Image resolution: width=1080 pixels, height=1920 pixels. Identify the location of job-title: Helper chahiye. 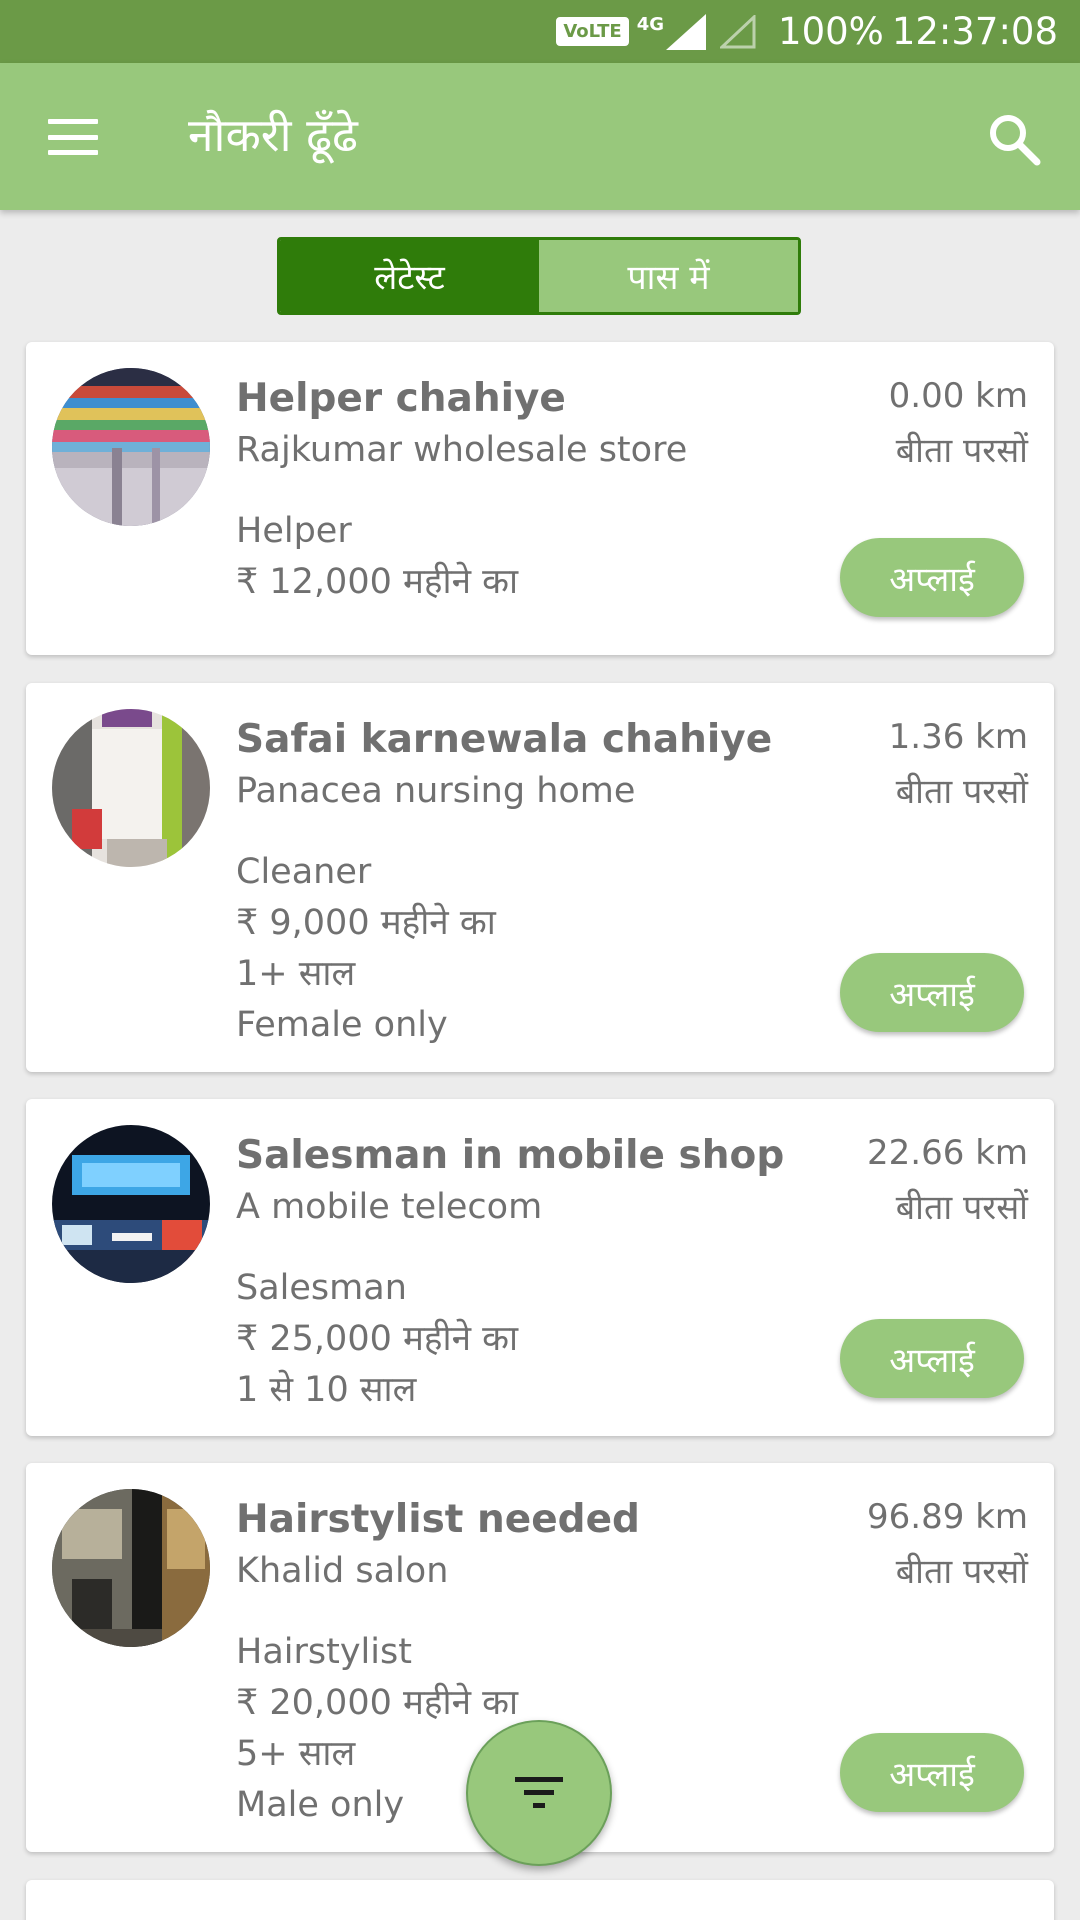
(401, 398).